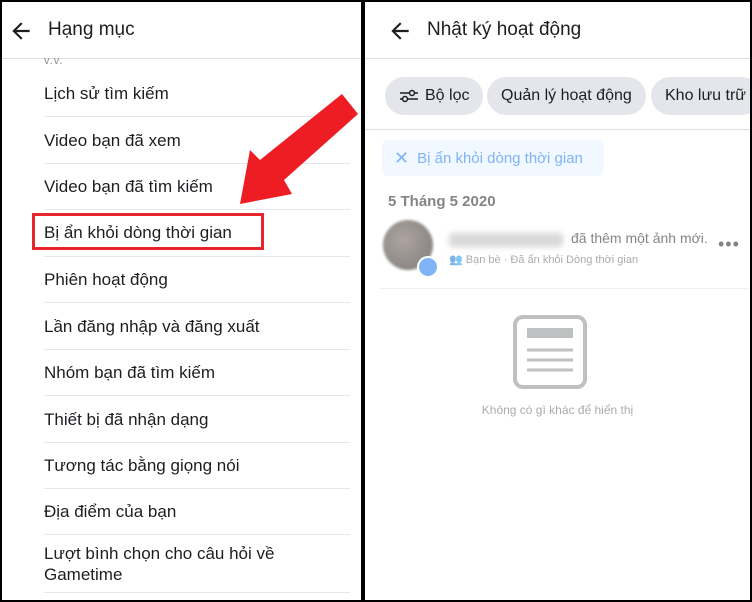  Describe the element at coordinates (639, 238) in the screenshot. I see `activity-text: đã thêm một ảnh mới.` at that location.